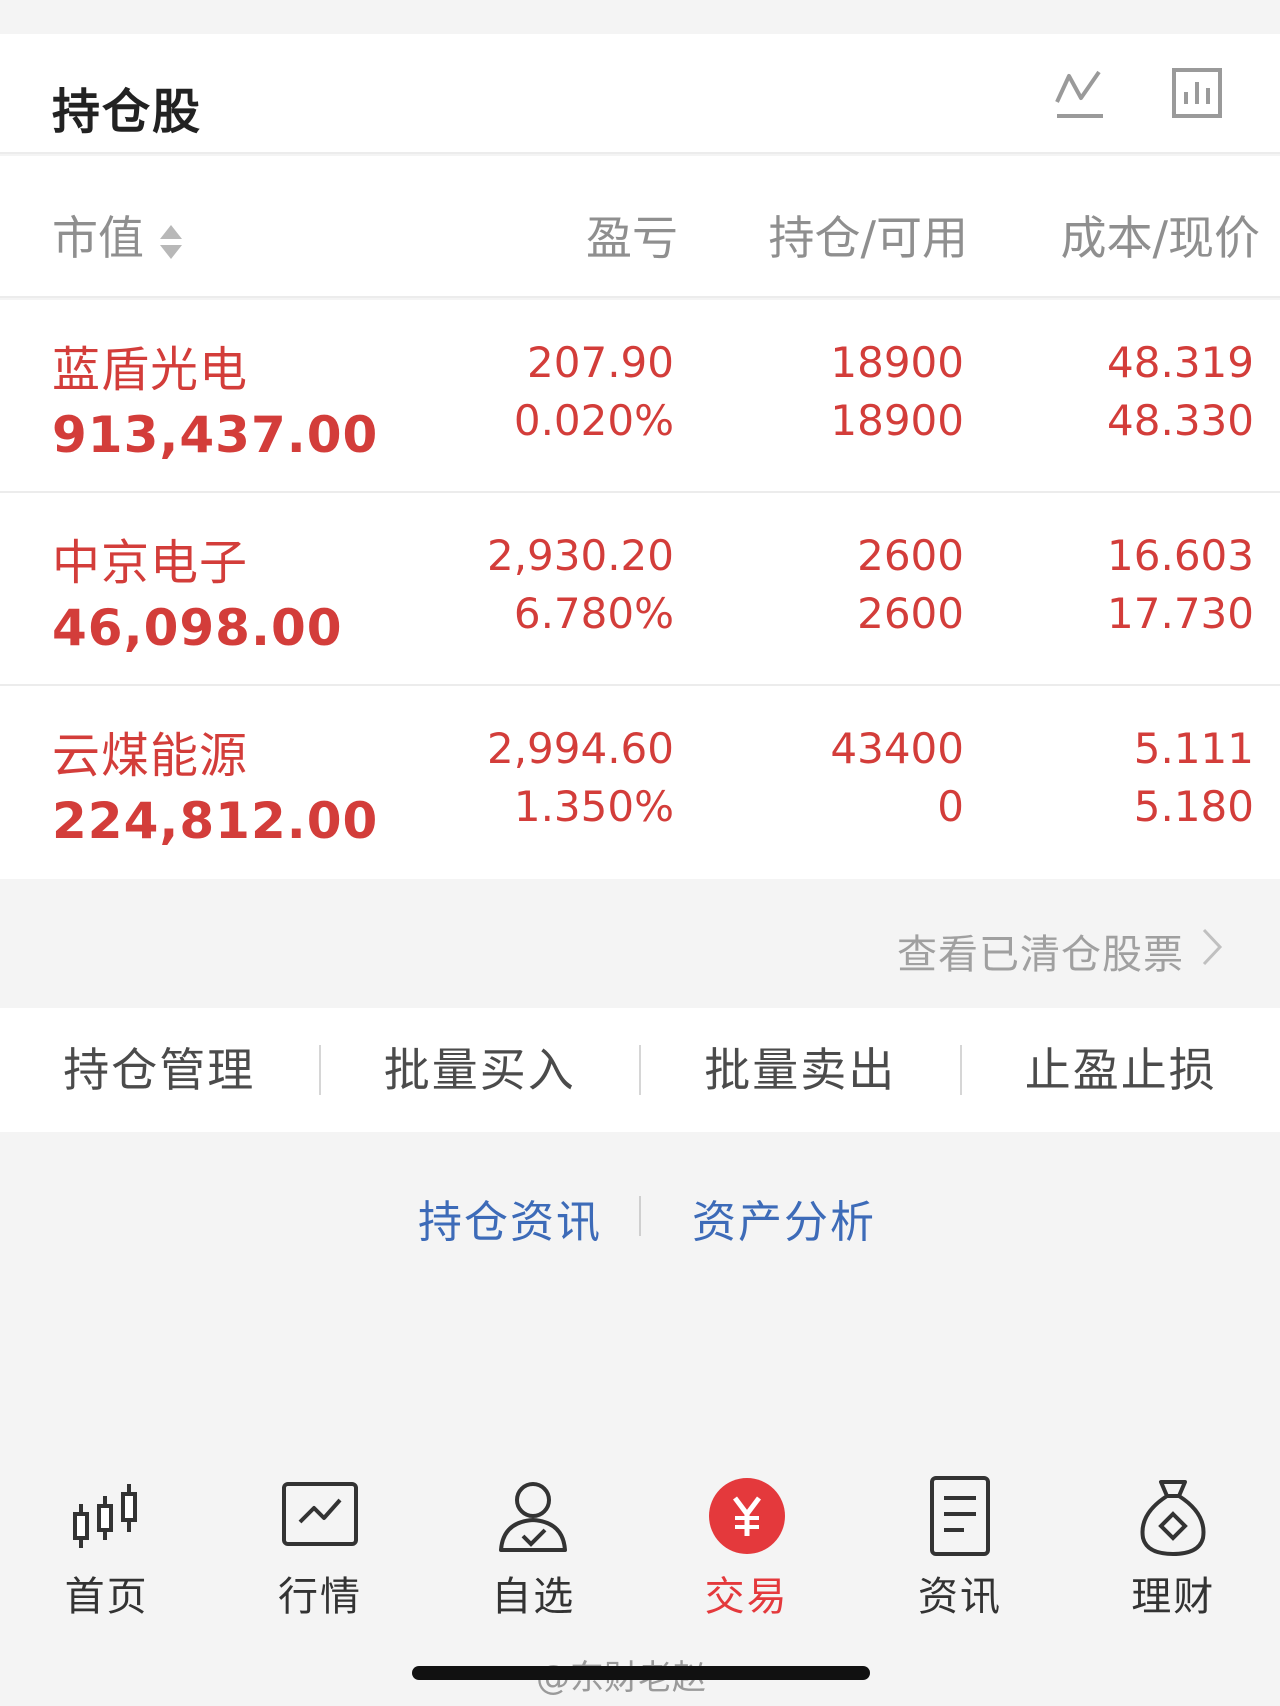 This screenshot has height=1706, width=1280. What do you see at coordinates (959, 1597) in the screenshot?
I see `tab-label: 资讯` at bounding box center [959, 1597].